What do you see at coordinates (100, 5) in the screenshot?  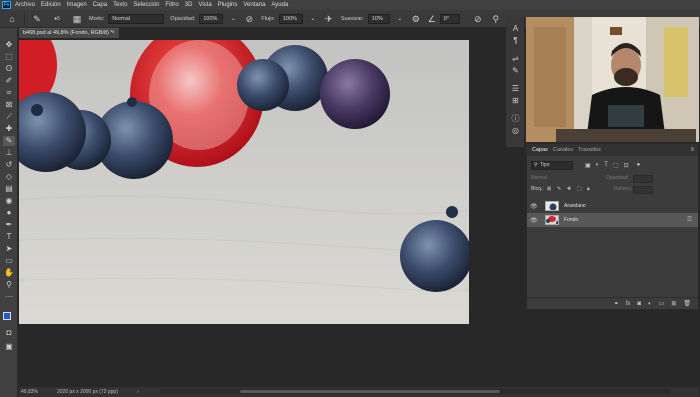 I see `menu-capa: Capa` at bounding box center [100, 5].